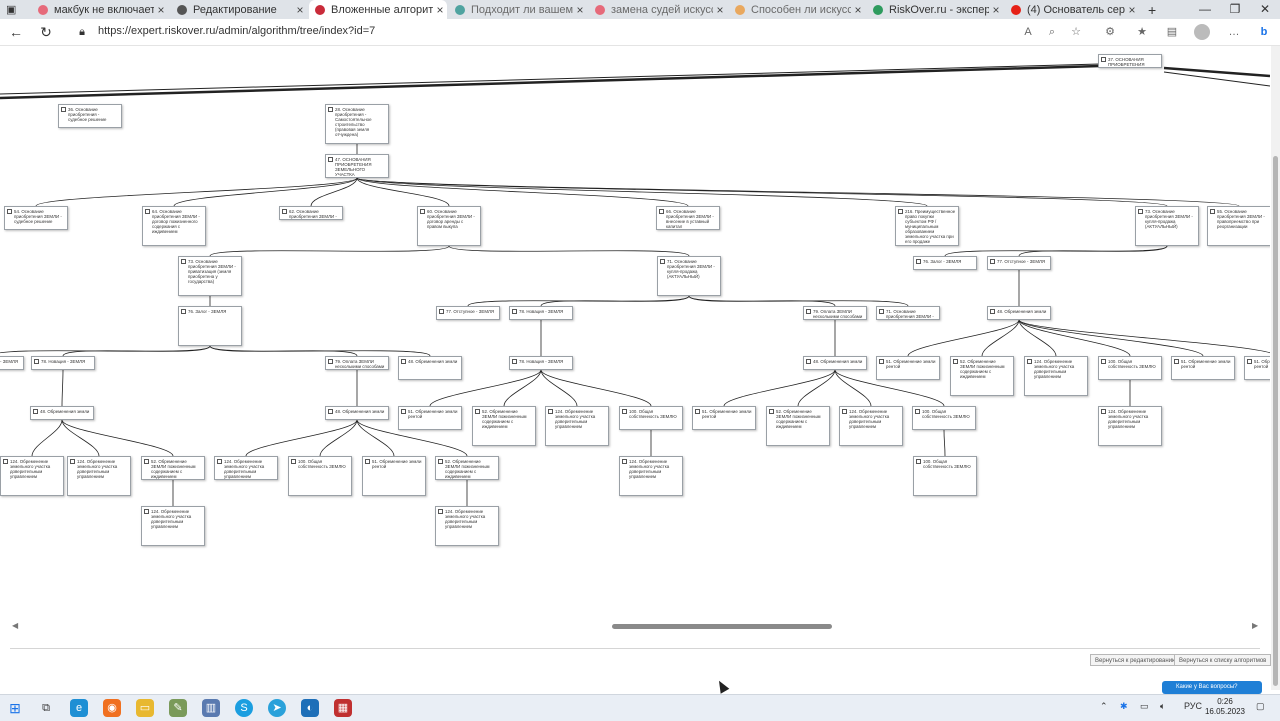 This screenshot has width=1280, height=721. What do you see at coordinates (1104, 706) in the screenshot?
I see `chevron-up-icon: ⌃` at bounding box center [1104, 706].